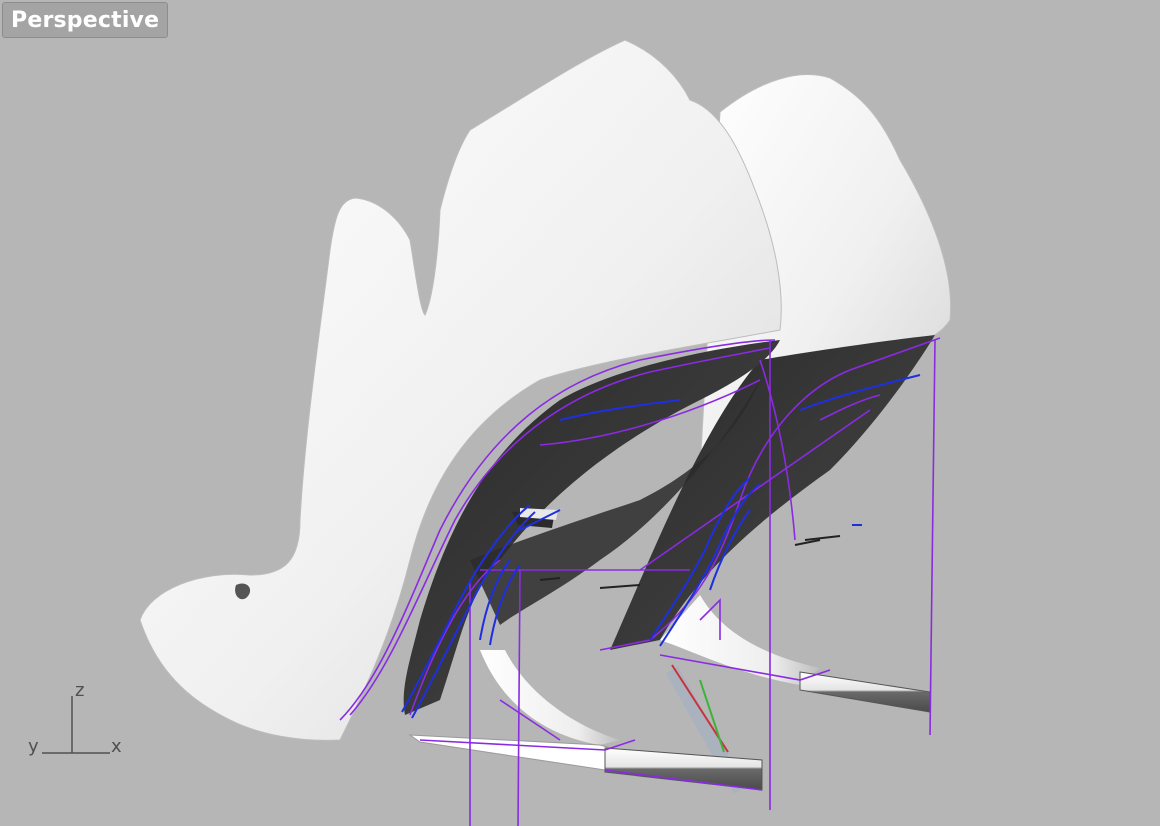  I want to click on y-axis-label: y, so click(33, 746).